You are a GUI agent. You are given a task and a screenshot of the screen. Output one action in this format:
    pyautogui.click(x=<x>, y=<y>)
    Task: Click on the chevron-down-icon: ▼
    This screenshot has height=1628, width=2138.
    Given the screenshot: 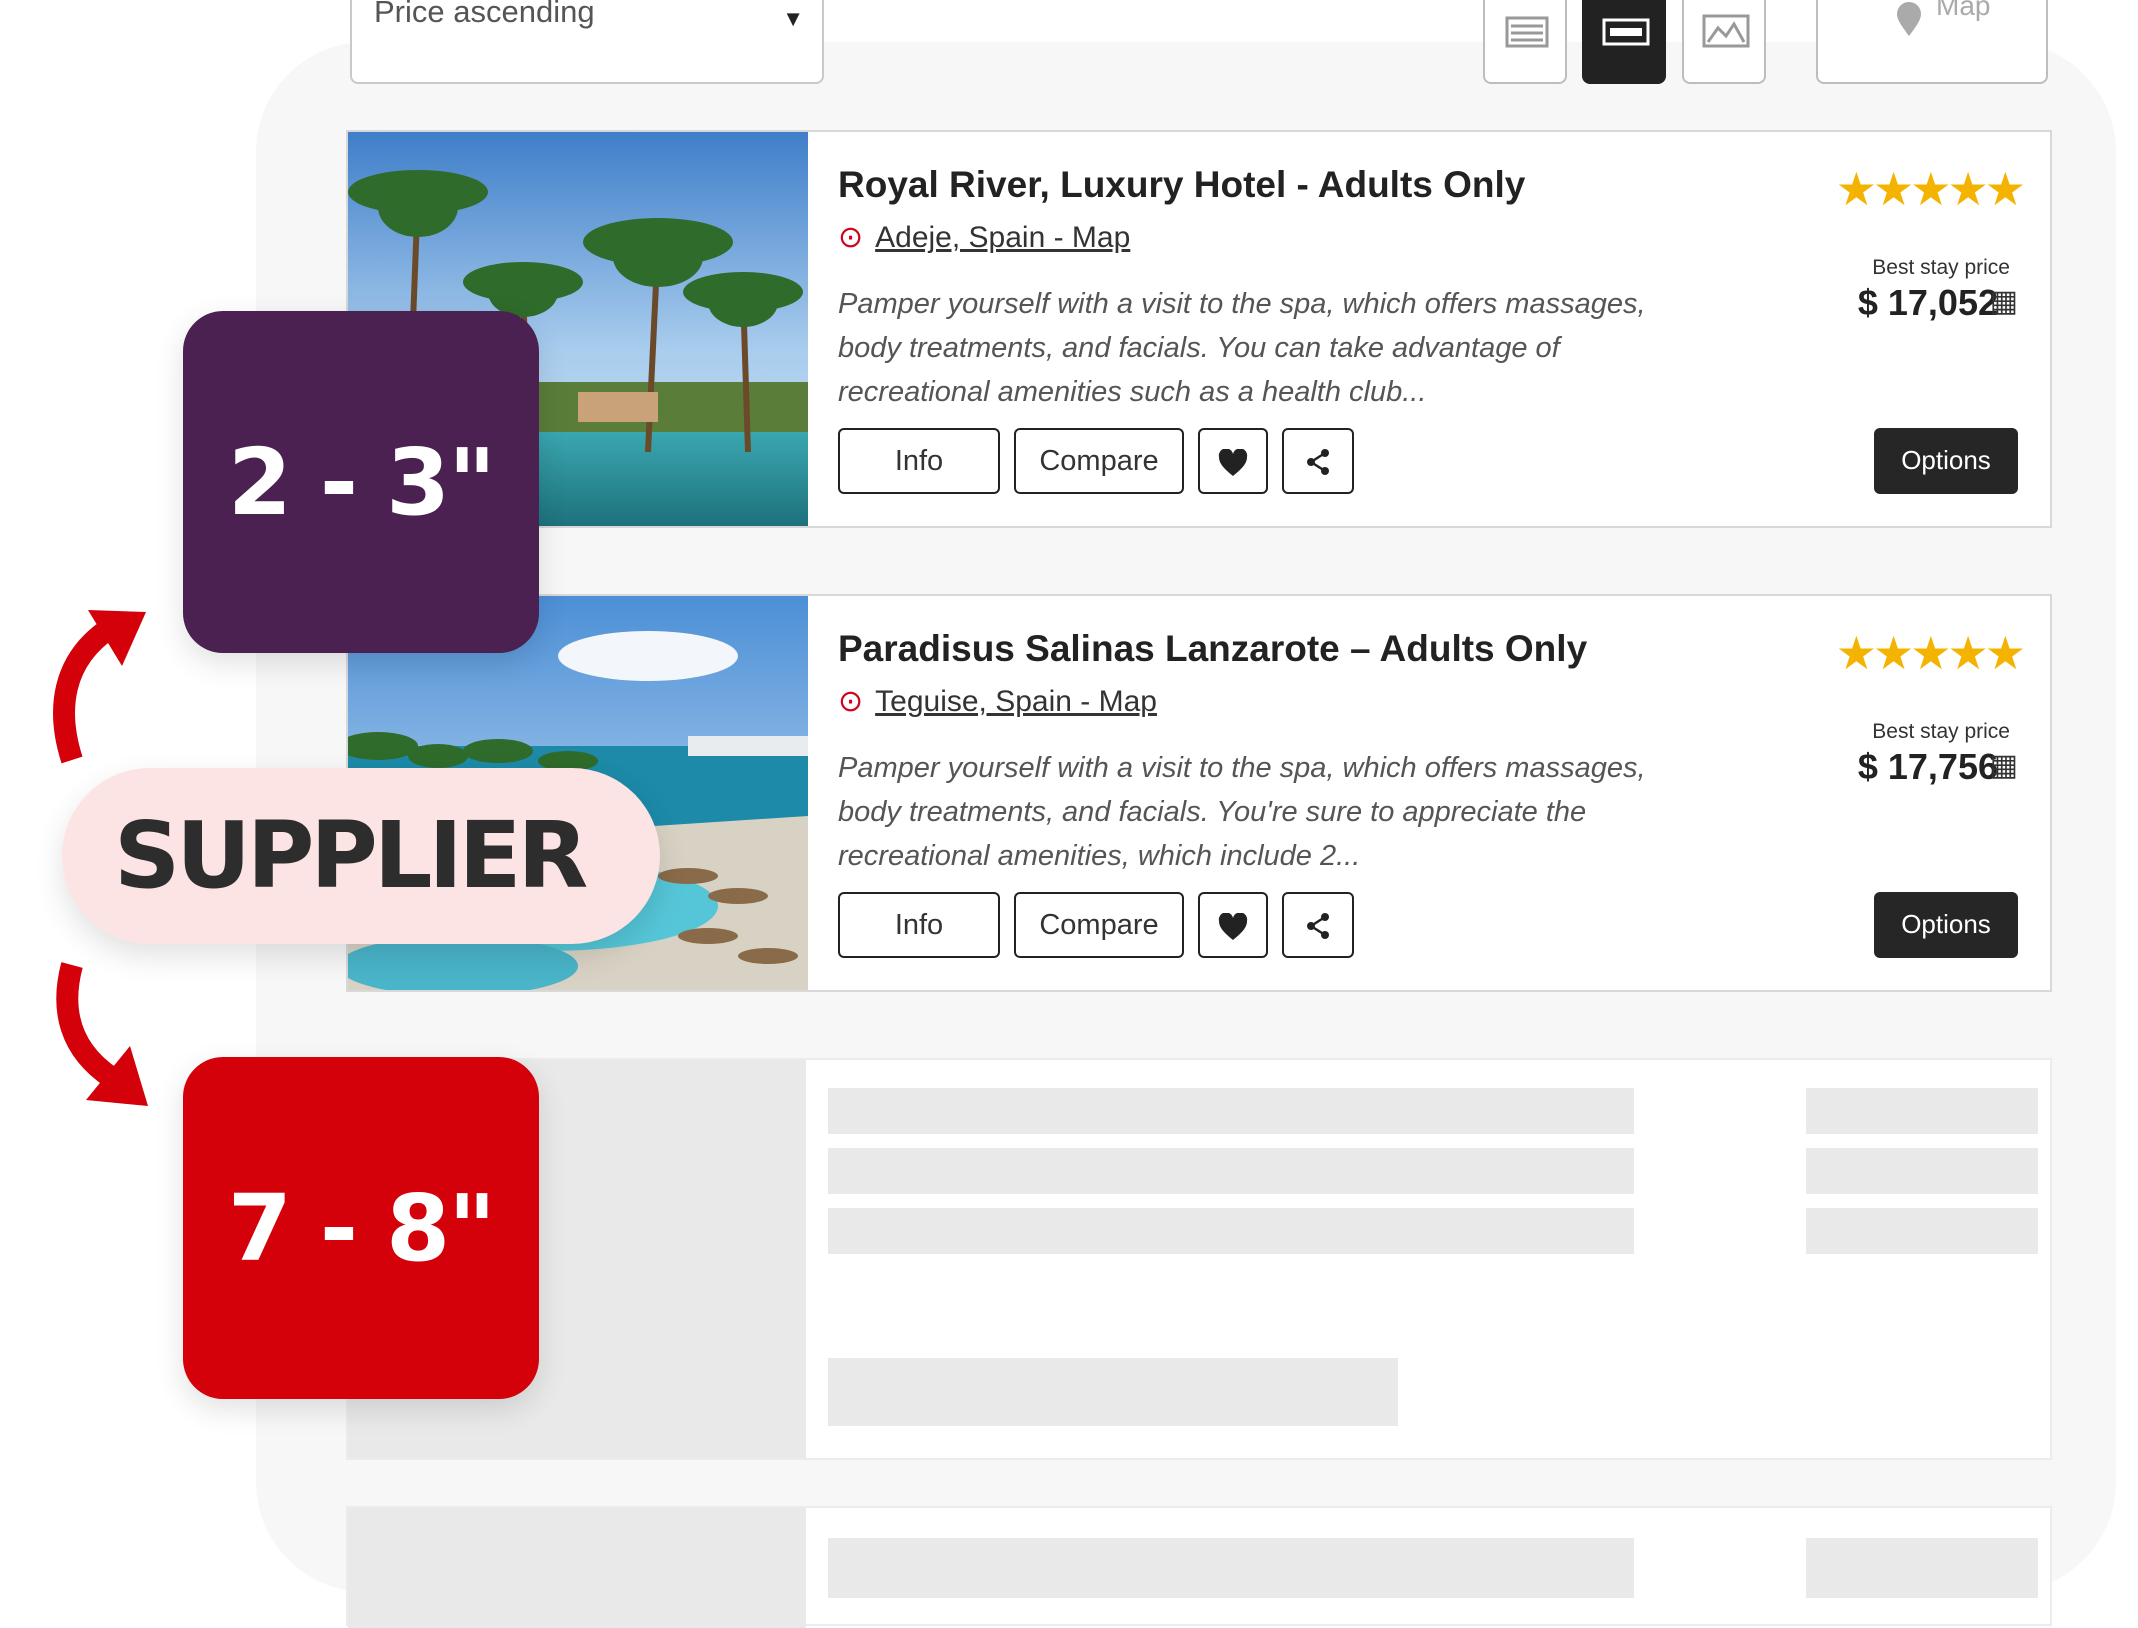 What is the action you would take?
    pyautogui.click(x=793, y=18)
    